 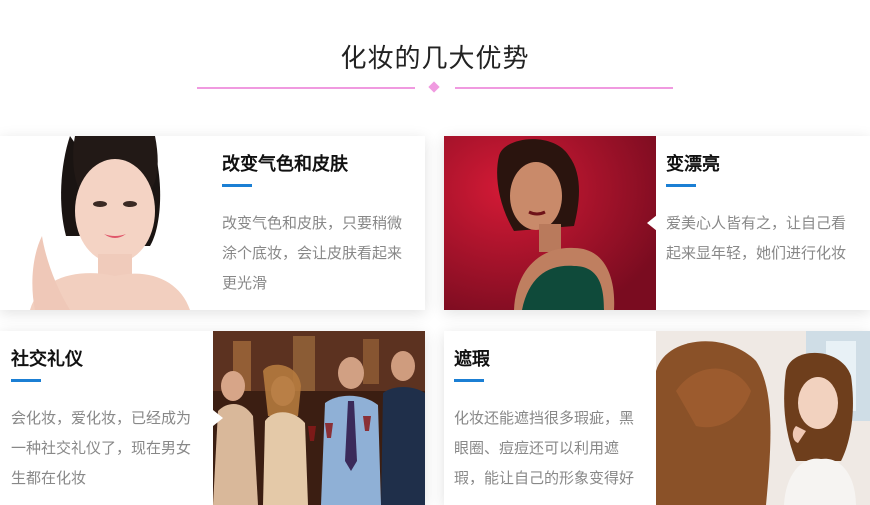 I want to click on divider-line-left, so click(x=306, y=88).